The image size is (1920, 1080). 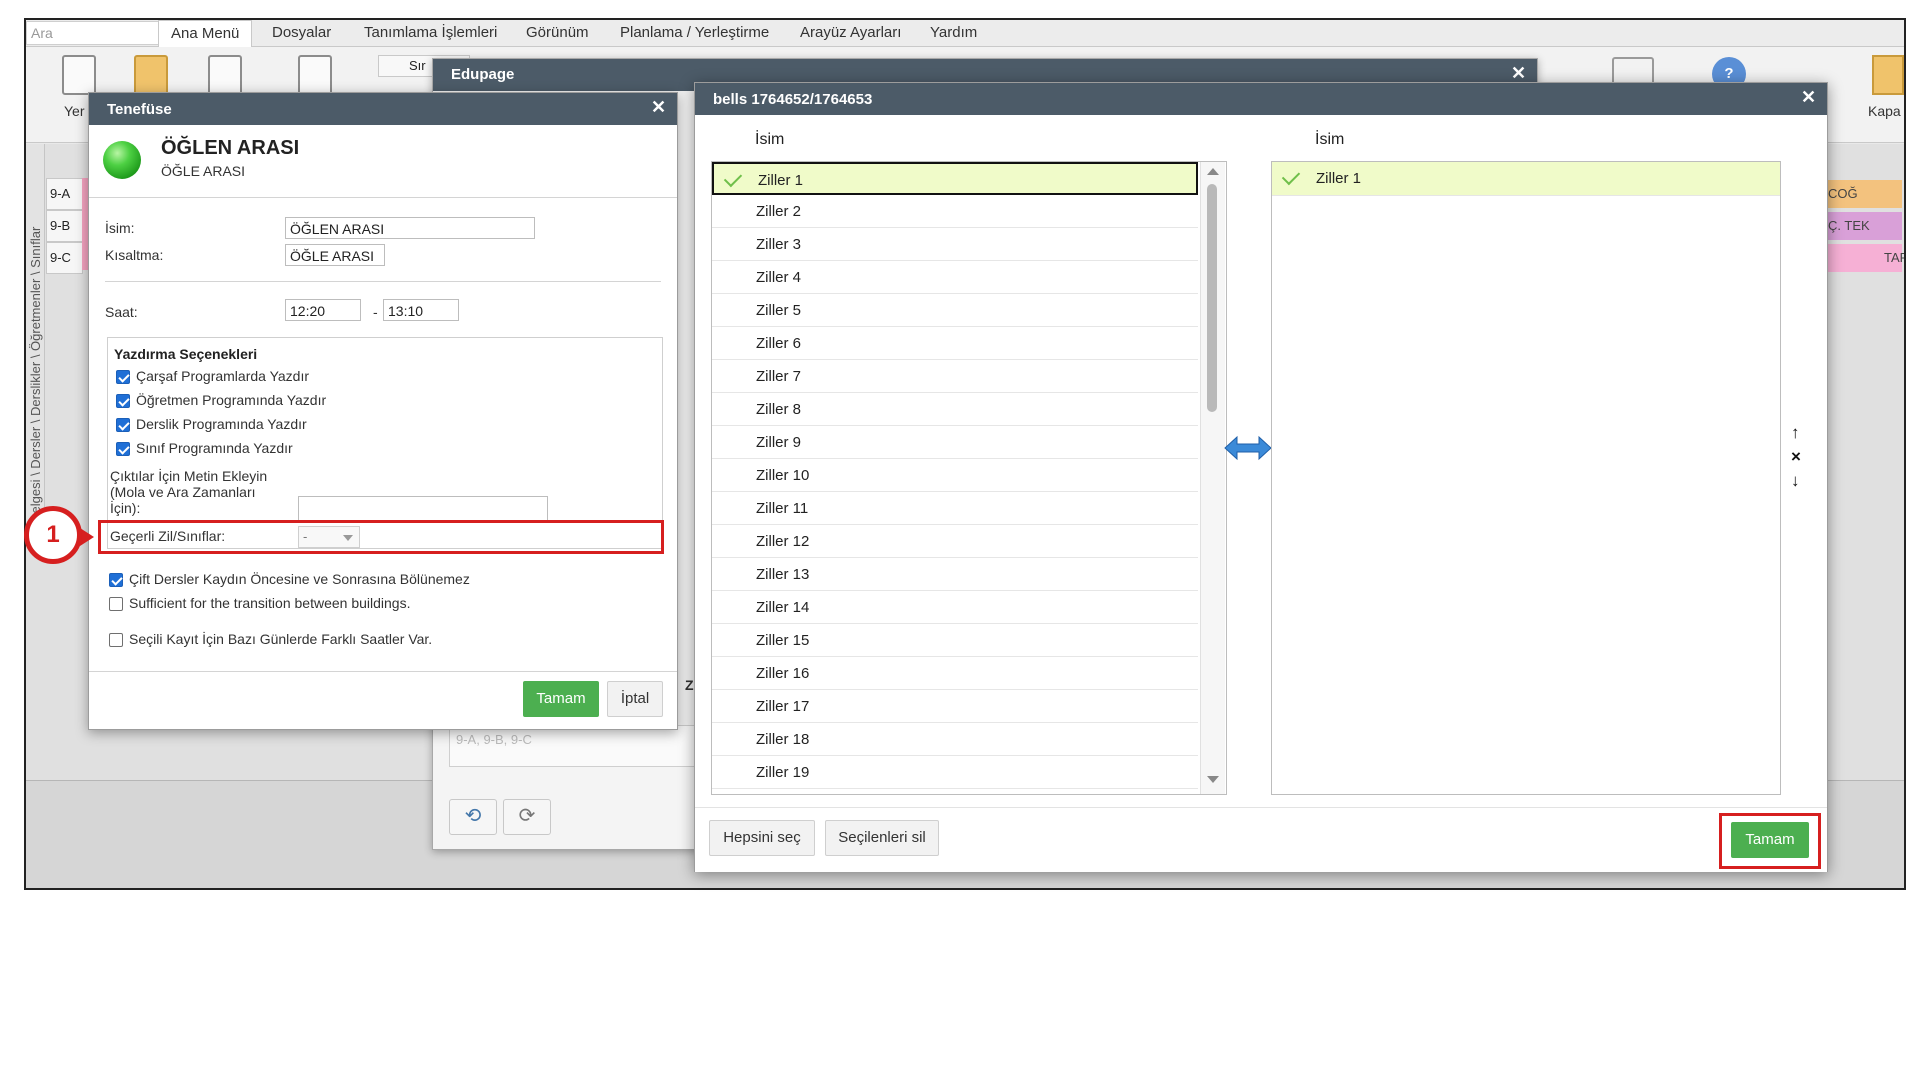 I want to click on menu-planlama: Planlama / Yerleştirme, so click(x=694, y=33).